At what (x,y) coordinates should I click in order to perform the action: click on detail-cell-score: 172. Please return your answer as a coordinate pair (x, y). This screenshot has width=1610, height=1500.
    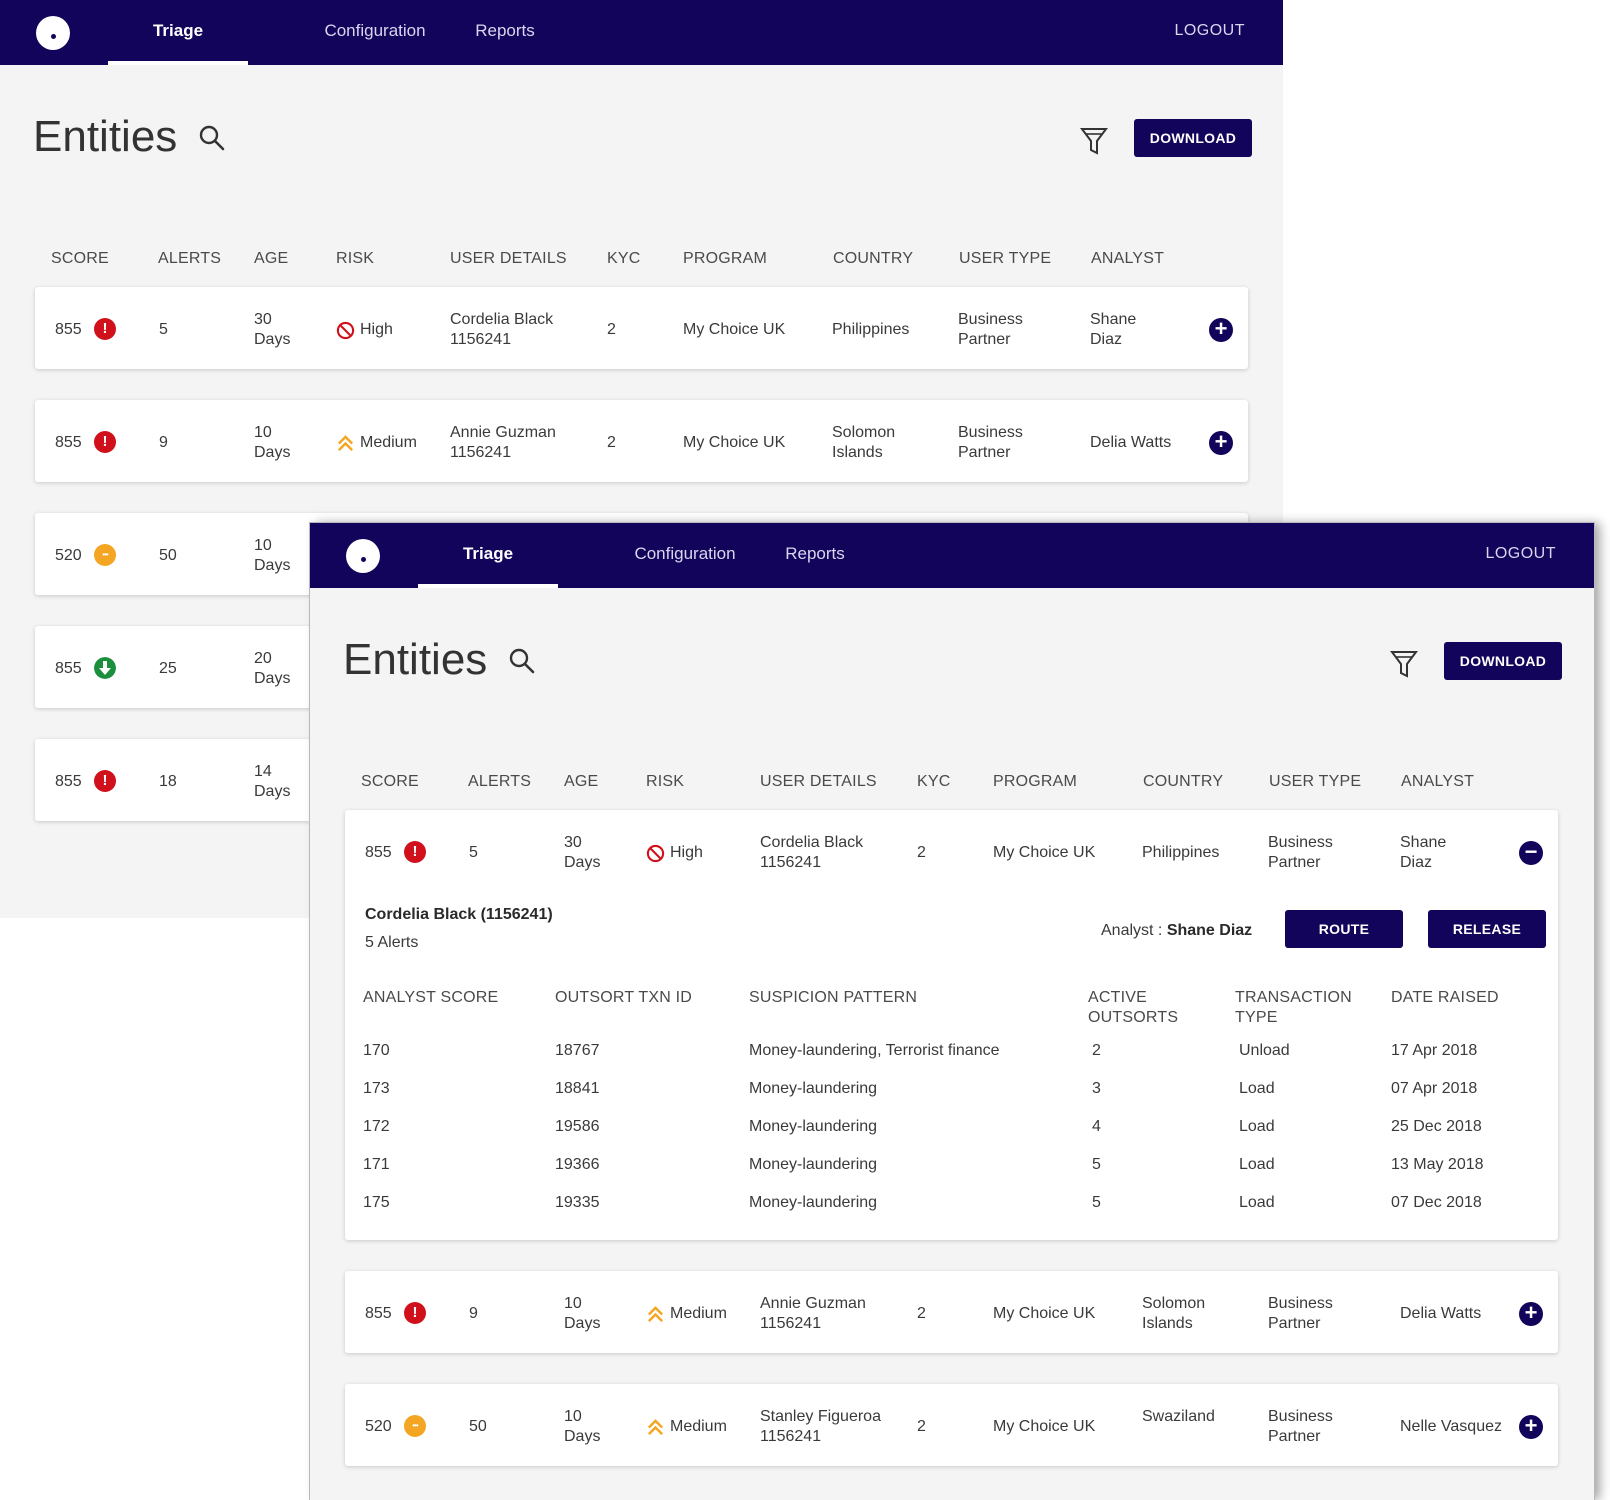
    Looking at the image, I should click on (376, 1126).